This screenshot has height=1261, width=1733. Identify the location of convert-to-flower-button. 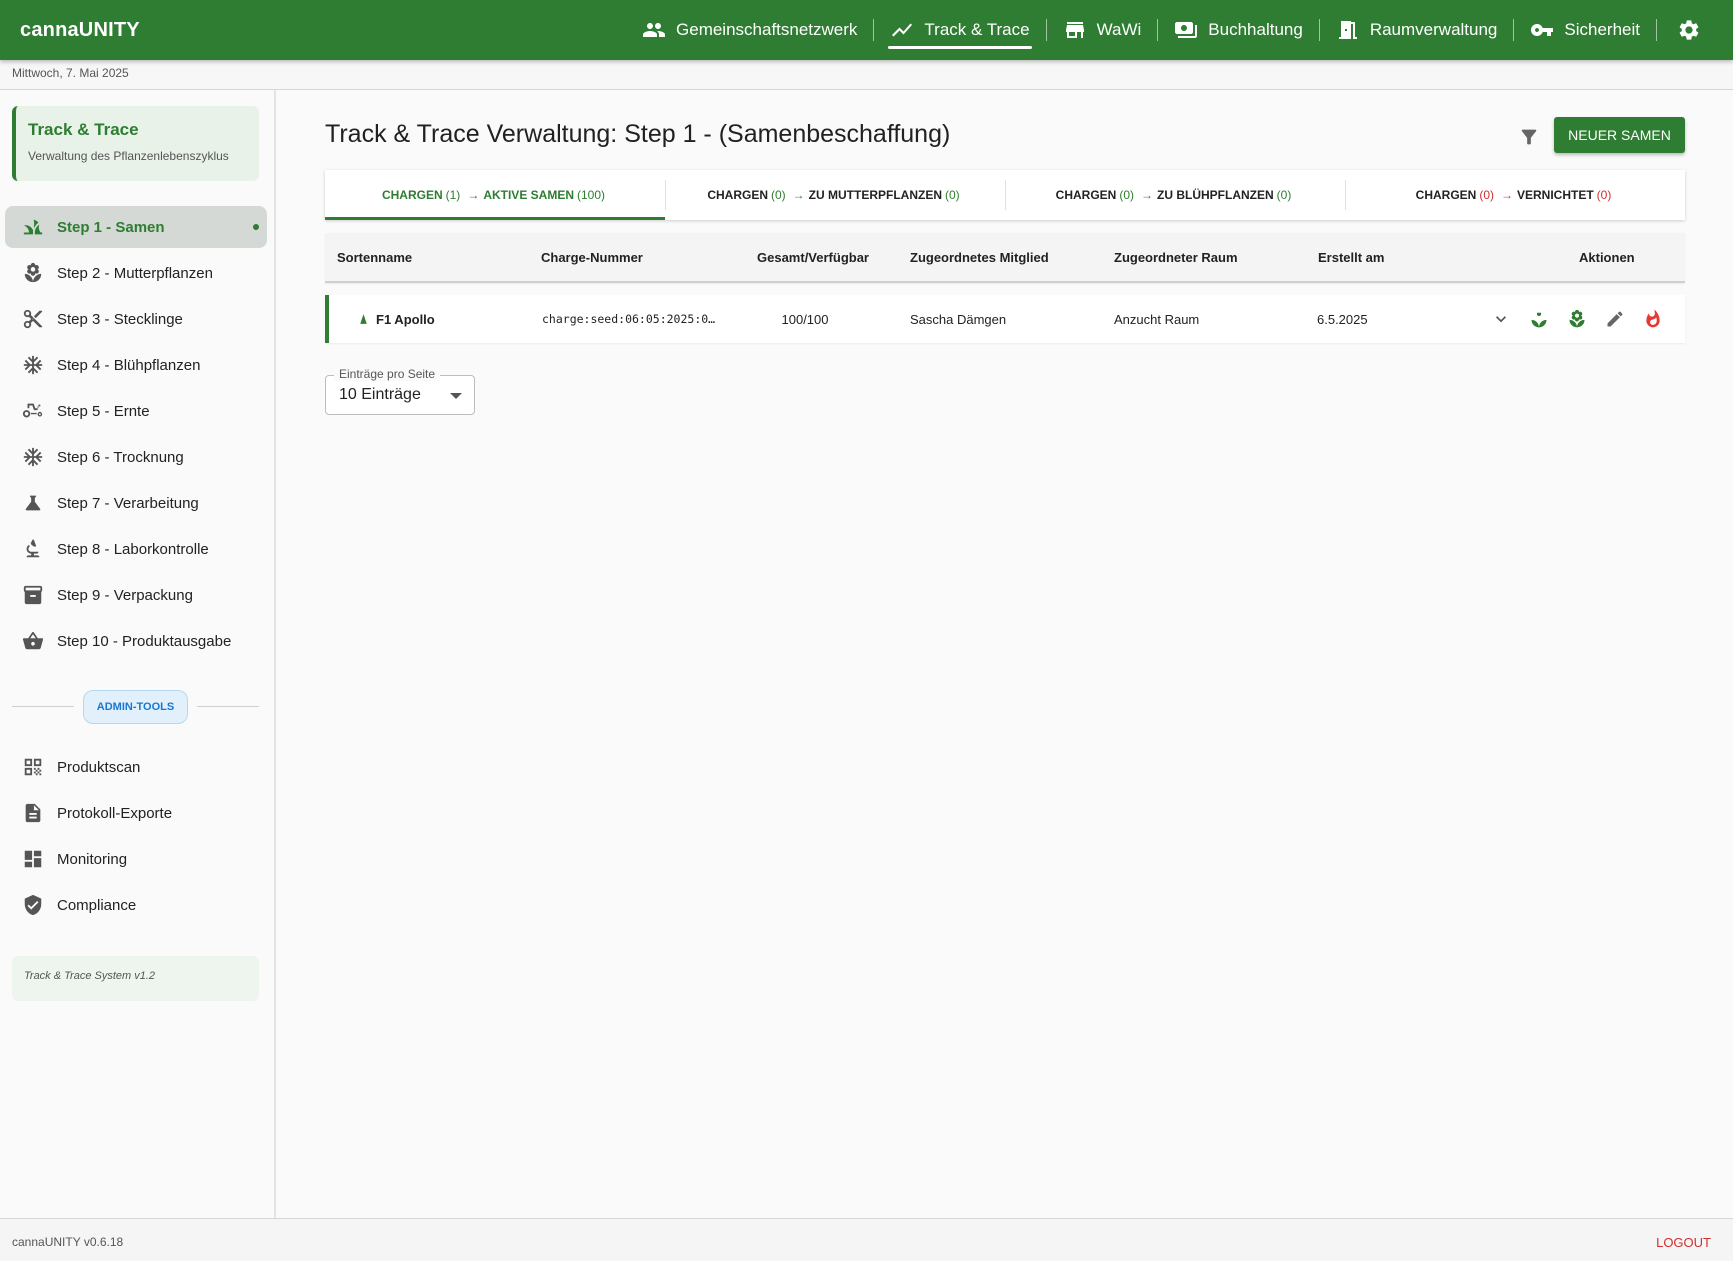
(1577, 319).